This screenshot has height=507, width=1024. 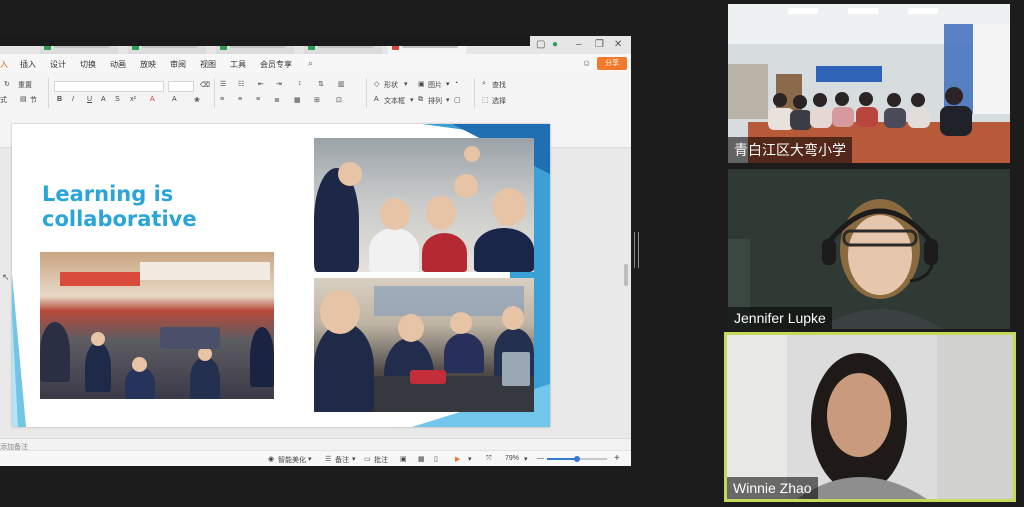 I want to click on menu-item-insert: 插入, so click(x=28, y=64).